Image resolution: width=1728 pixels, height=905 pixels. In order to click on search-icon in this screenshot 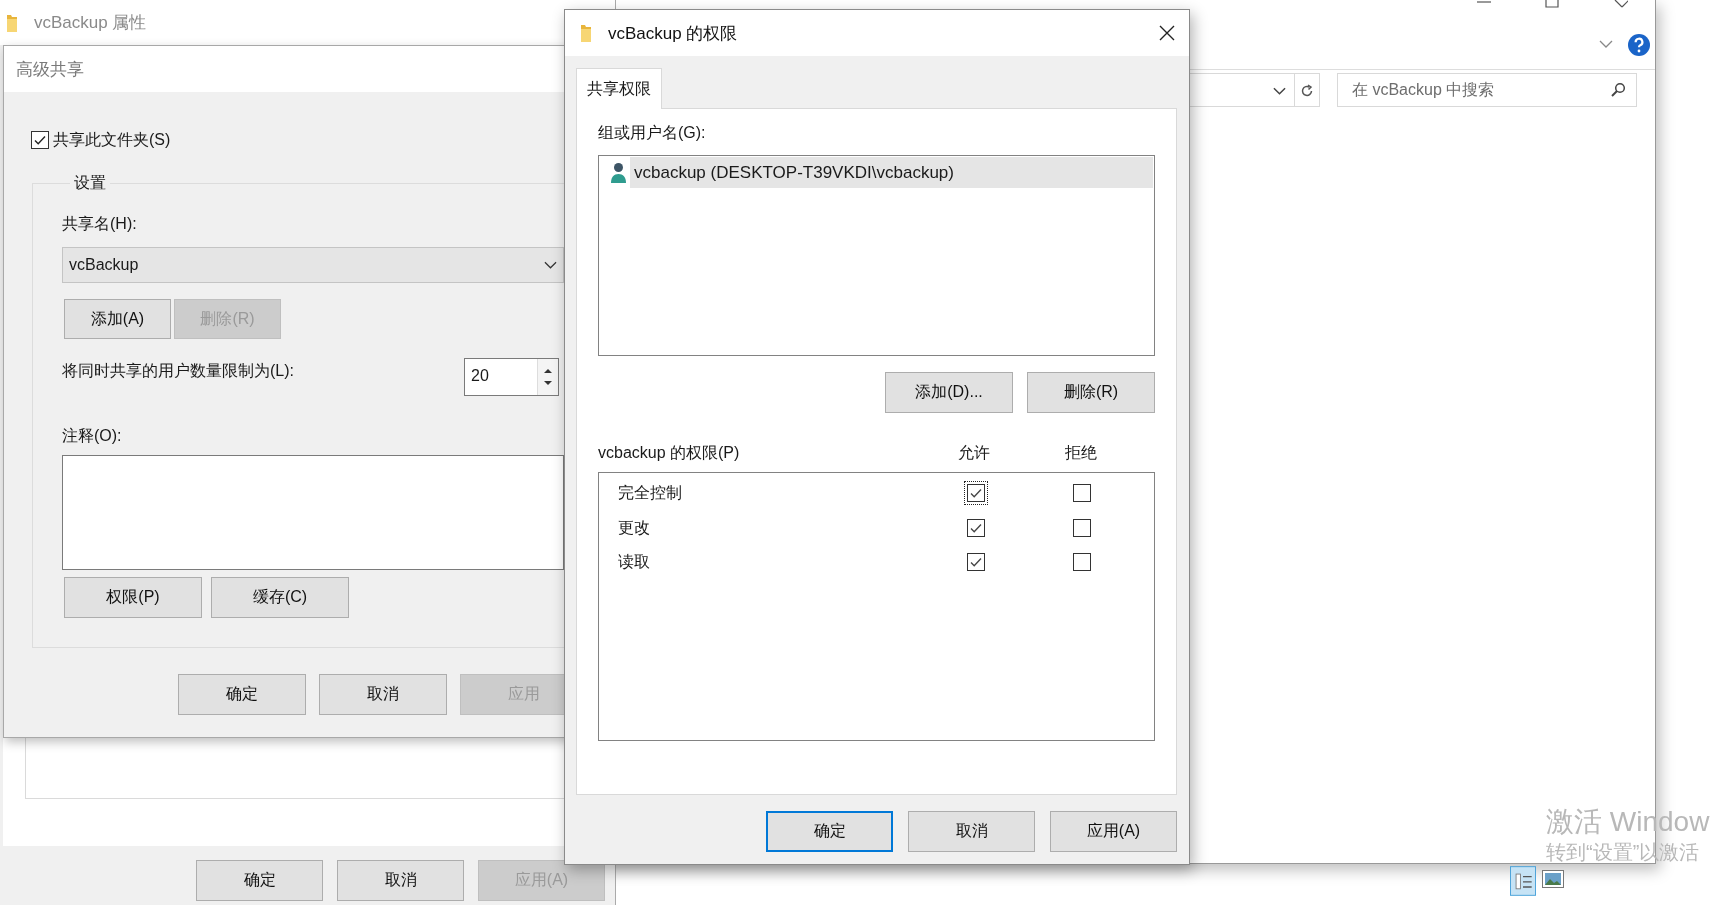, I will do `click(1618, 90)`.